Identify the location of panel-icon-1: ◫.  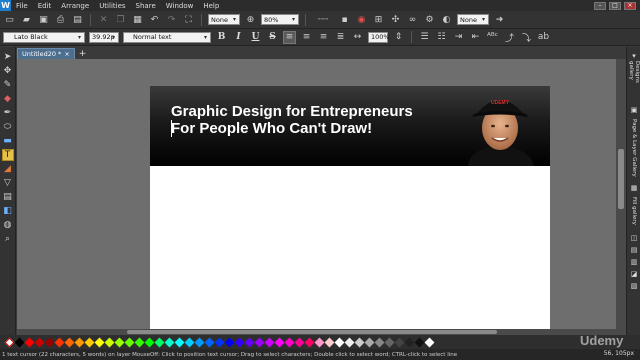
(634, 238).